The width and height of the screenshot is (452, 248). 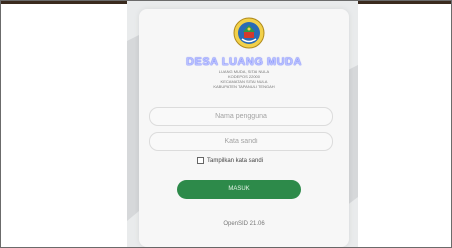 What do you see at coordinates (235, 160) in the screenshot?
I see `show-password-label: Tampilkan kata sandi` at bounding box center [235, 160].